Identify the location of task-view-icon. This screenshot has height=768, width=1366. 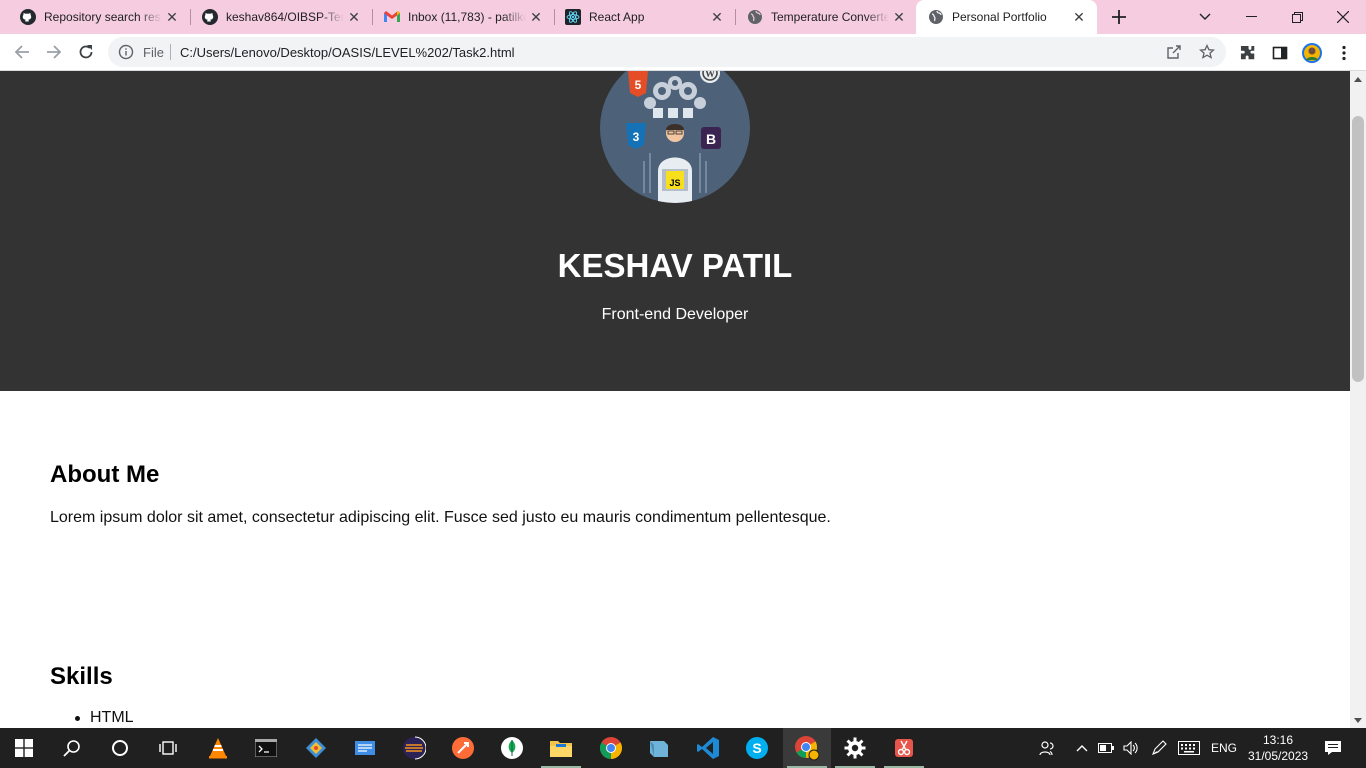
(168, 748).